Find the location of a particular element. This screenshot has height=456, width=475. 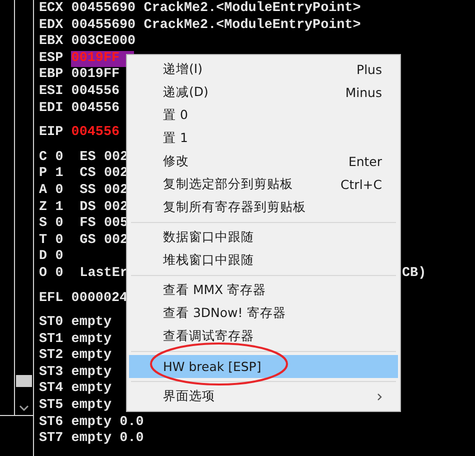

register-name: EBX is located at coordinates (51, 42).